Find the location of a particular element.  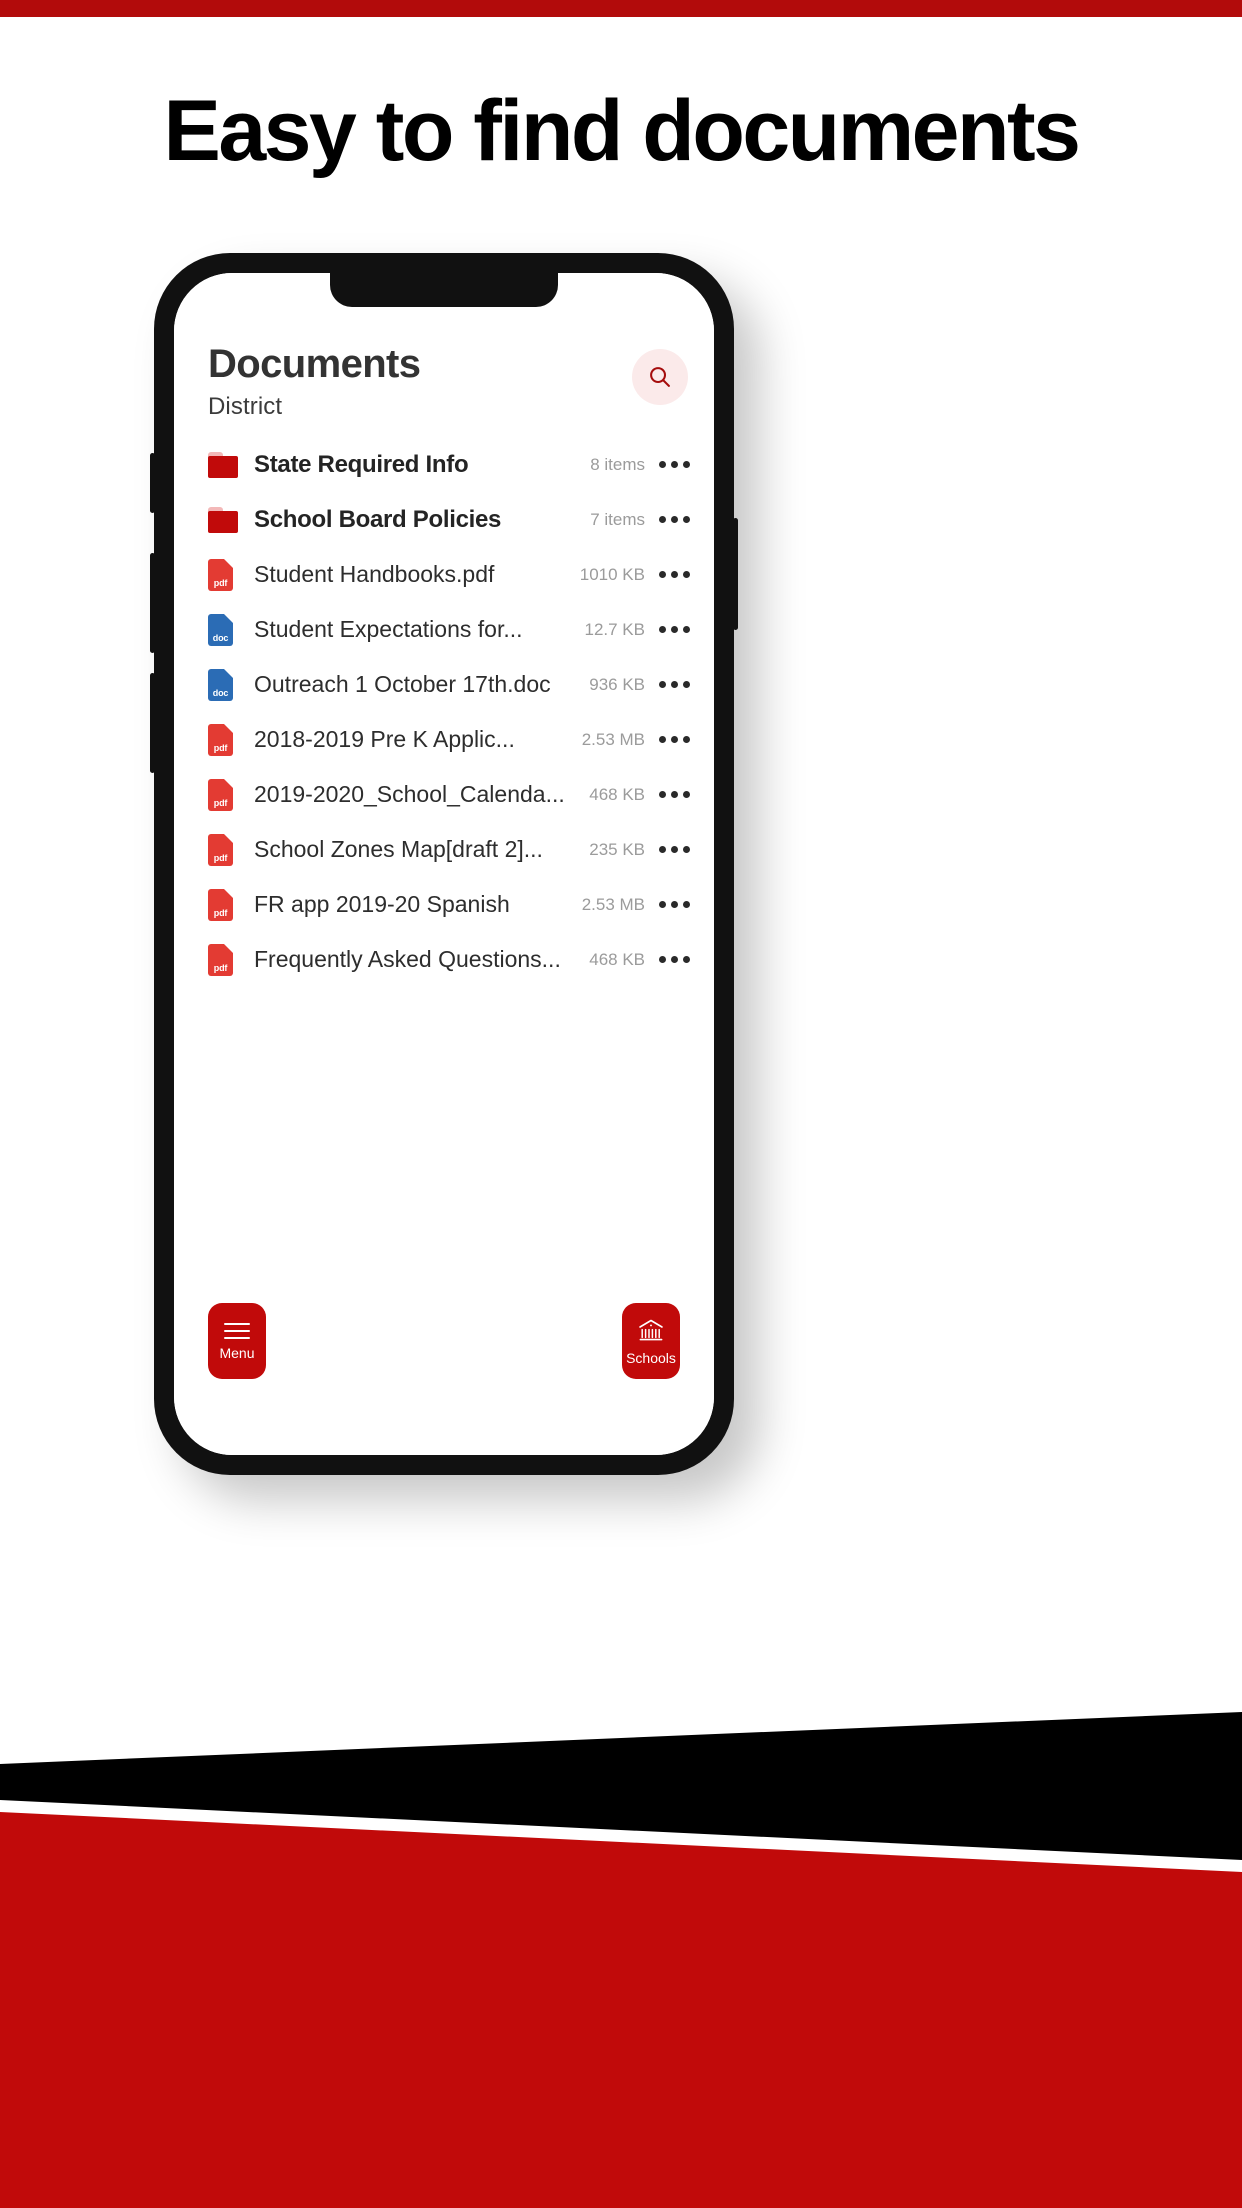

top-accent-bar is located at coordinates (621, 8).